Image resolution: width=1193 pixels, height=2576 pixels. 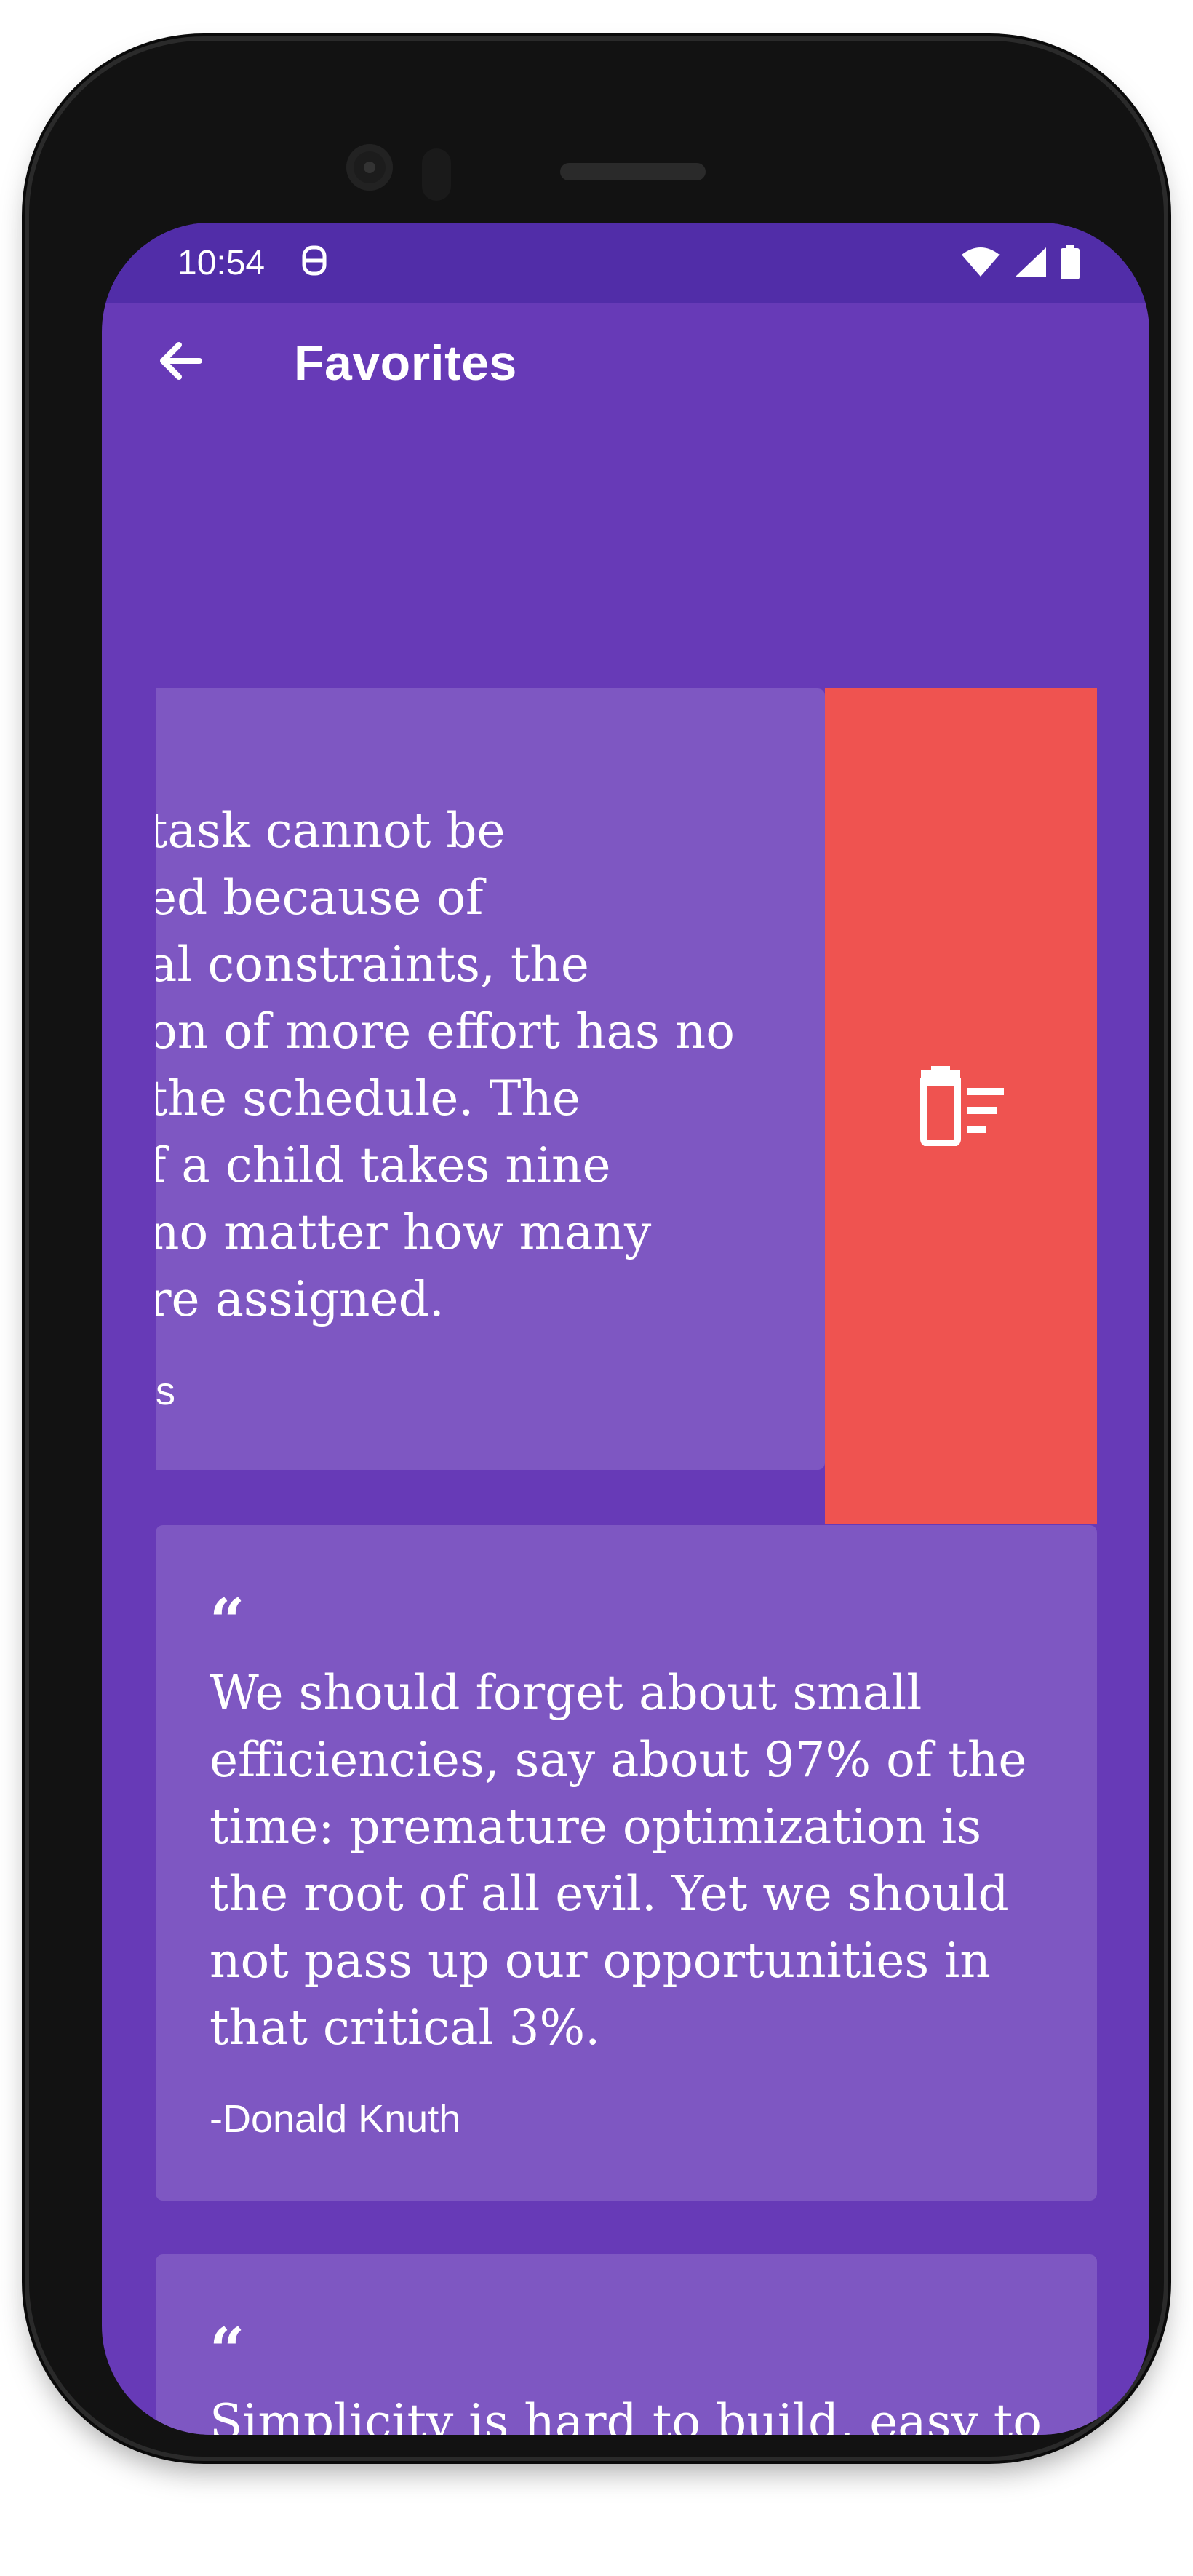 I want to click on quote-line: on of more effort has no, so click(x=445, y=1031).